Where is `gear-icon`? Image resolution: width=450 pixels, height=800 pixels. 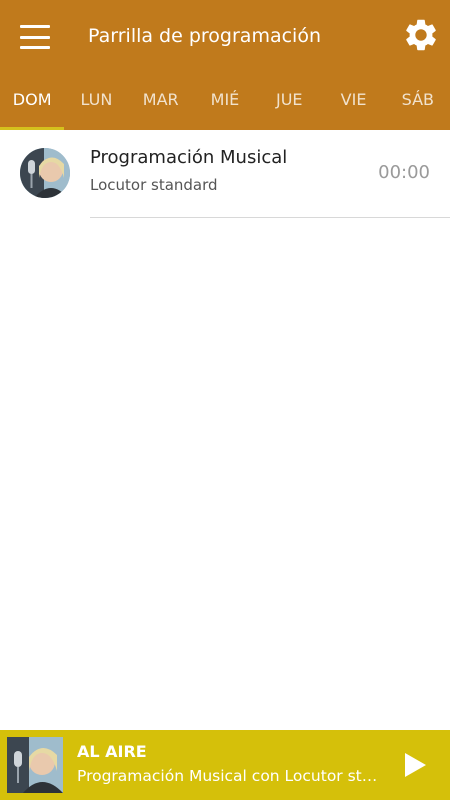 gear-icon is located at coordinates (421, 35).